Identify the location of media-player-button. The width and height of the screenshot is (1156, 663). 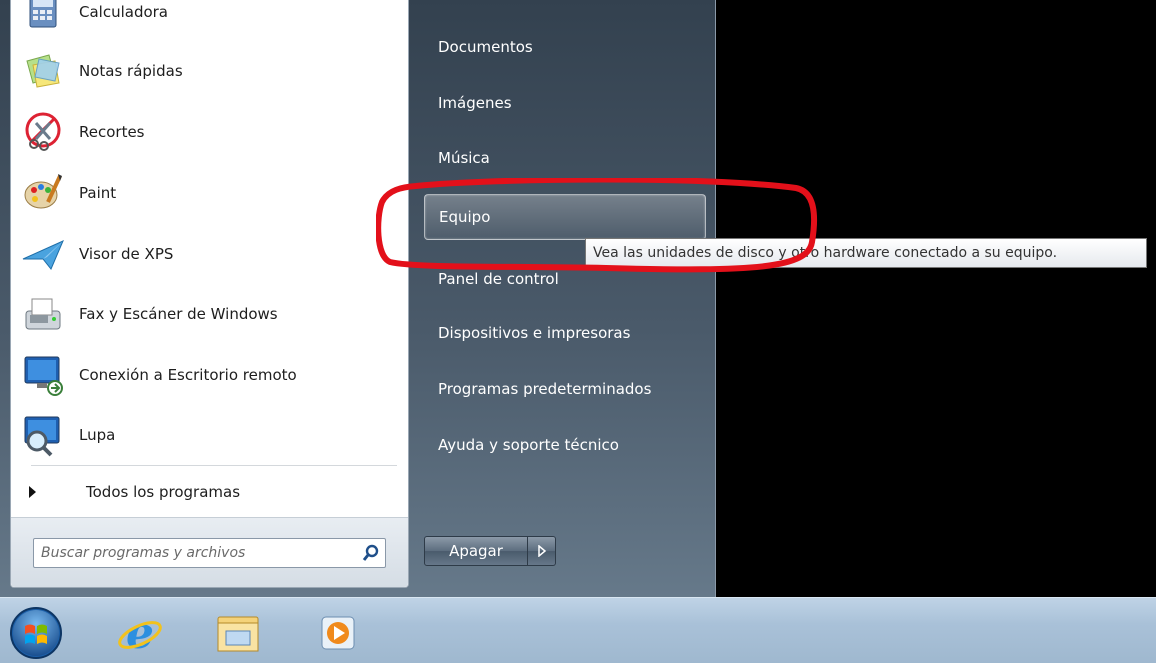
(338, 633).